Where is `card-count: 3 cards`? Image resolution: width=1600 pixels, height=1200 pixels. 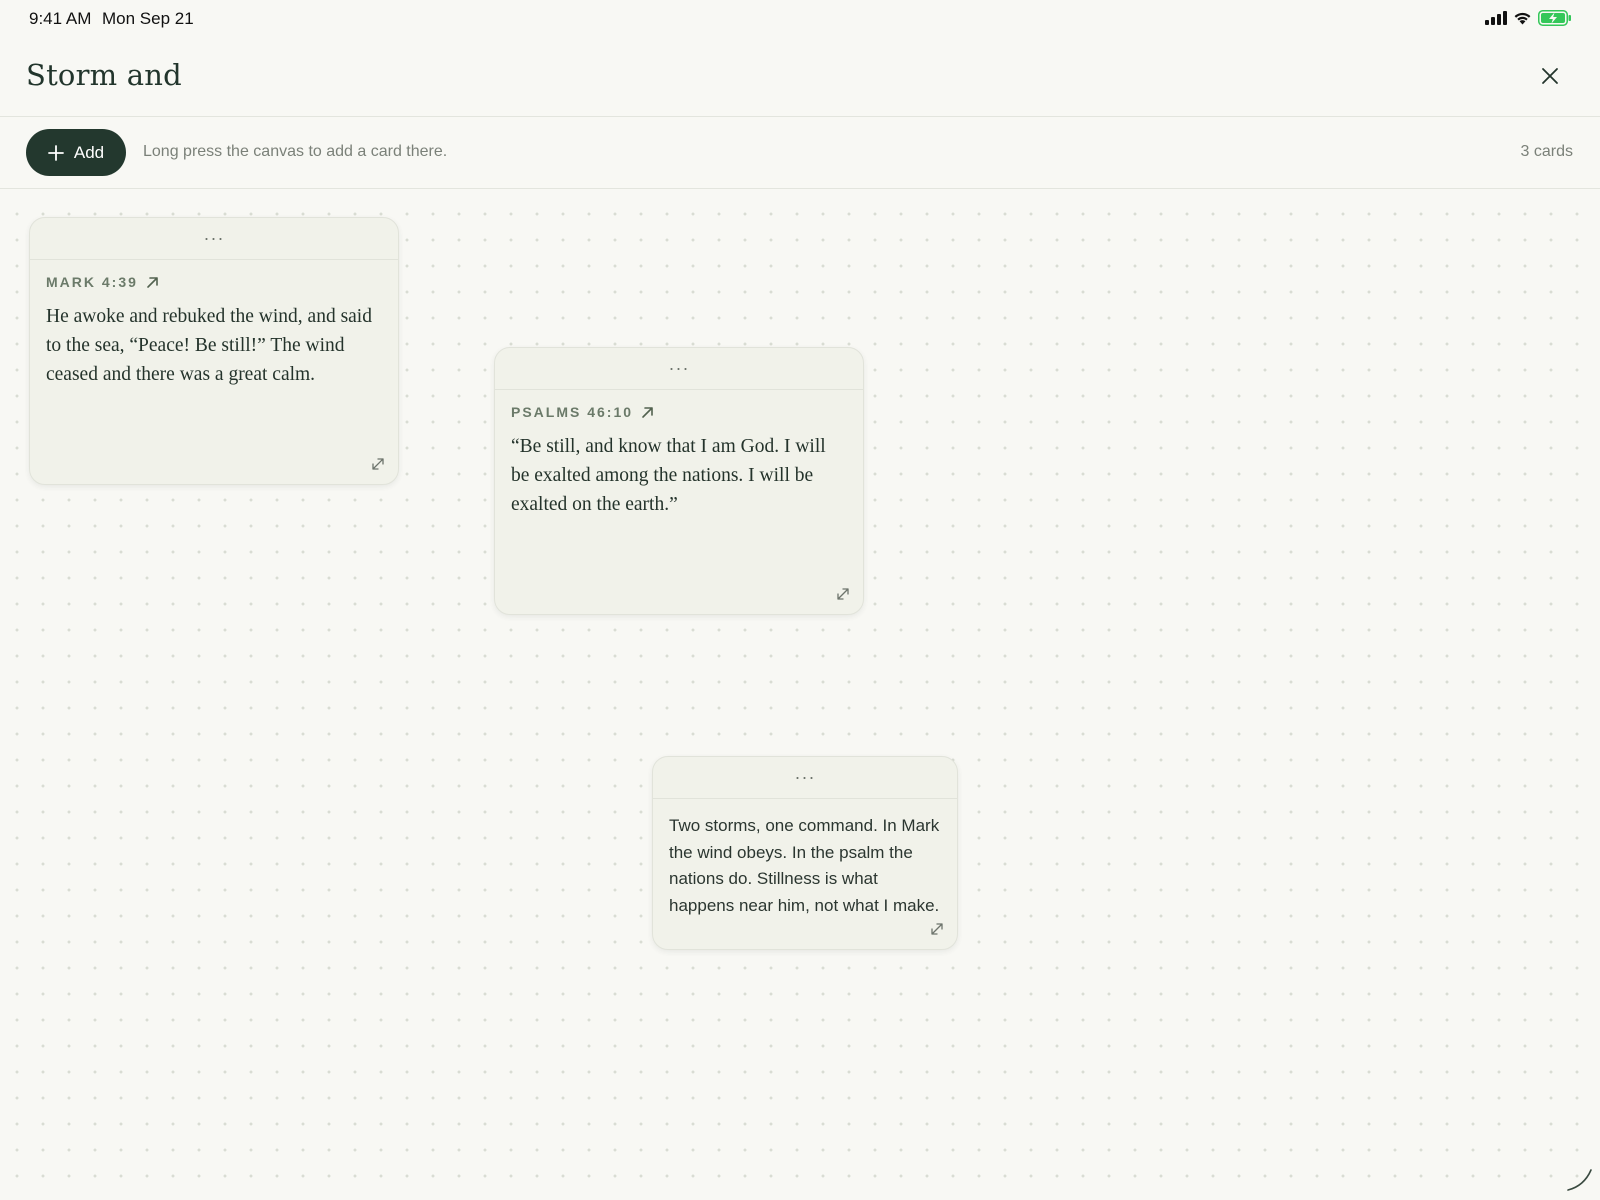
card-count: 3 cards is located at coordinates (1546, 151).